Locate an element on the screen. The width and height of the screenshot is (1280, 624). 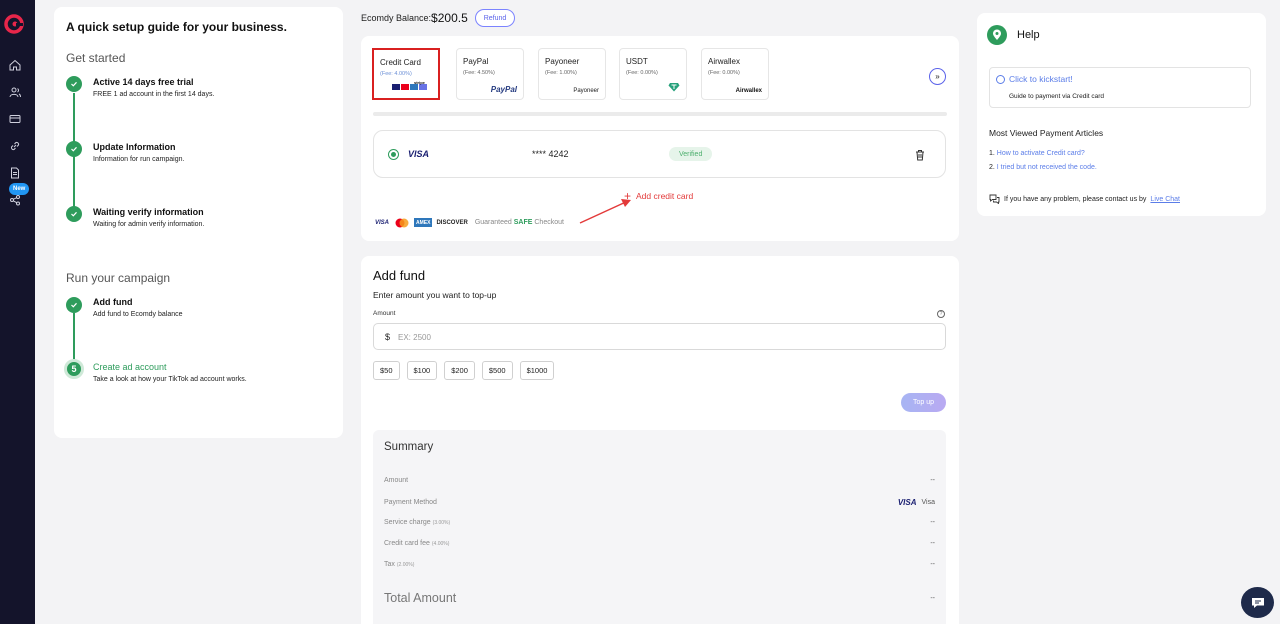
discover-brand: DISCOVER is located at coordinates (452, 222).